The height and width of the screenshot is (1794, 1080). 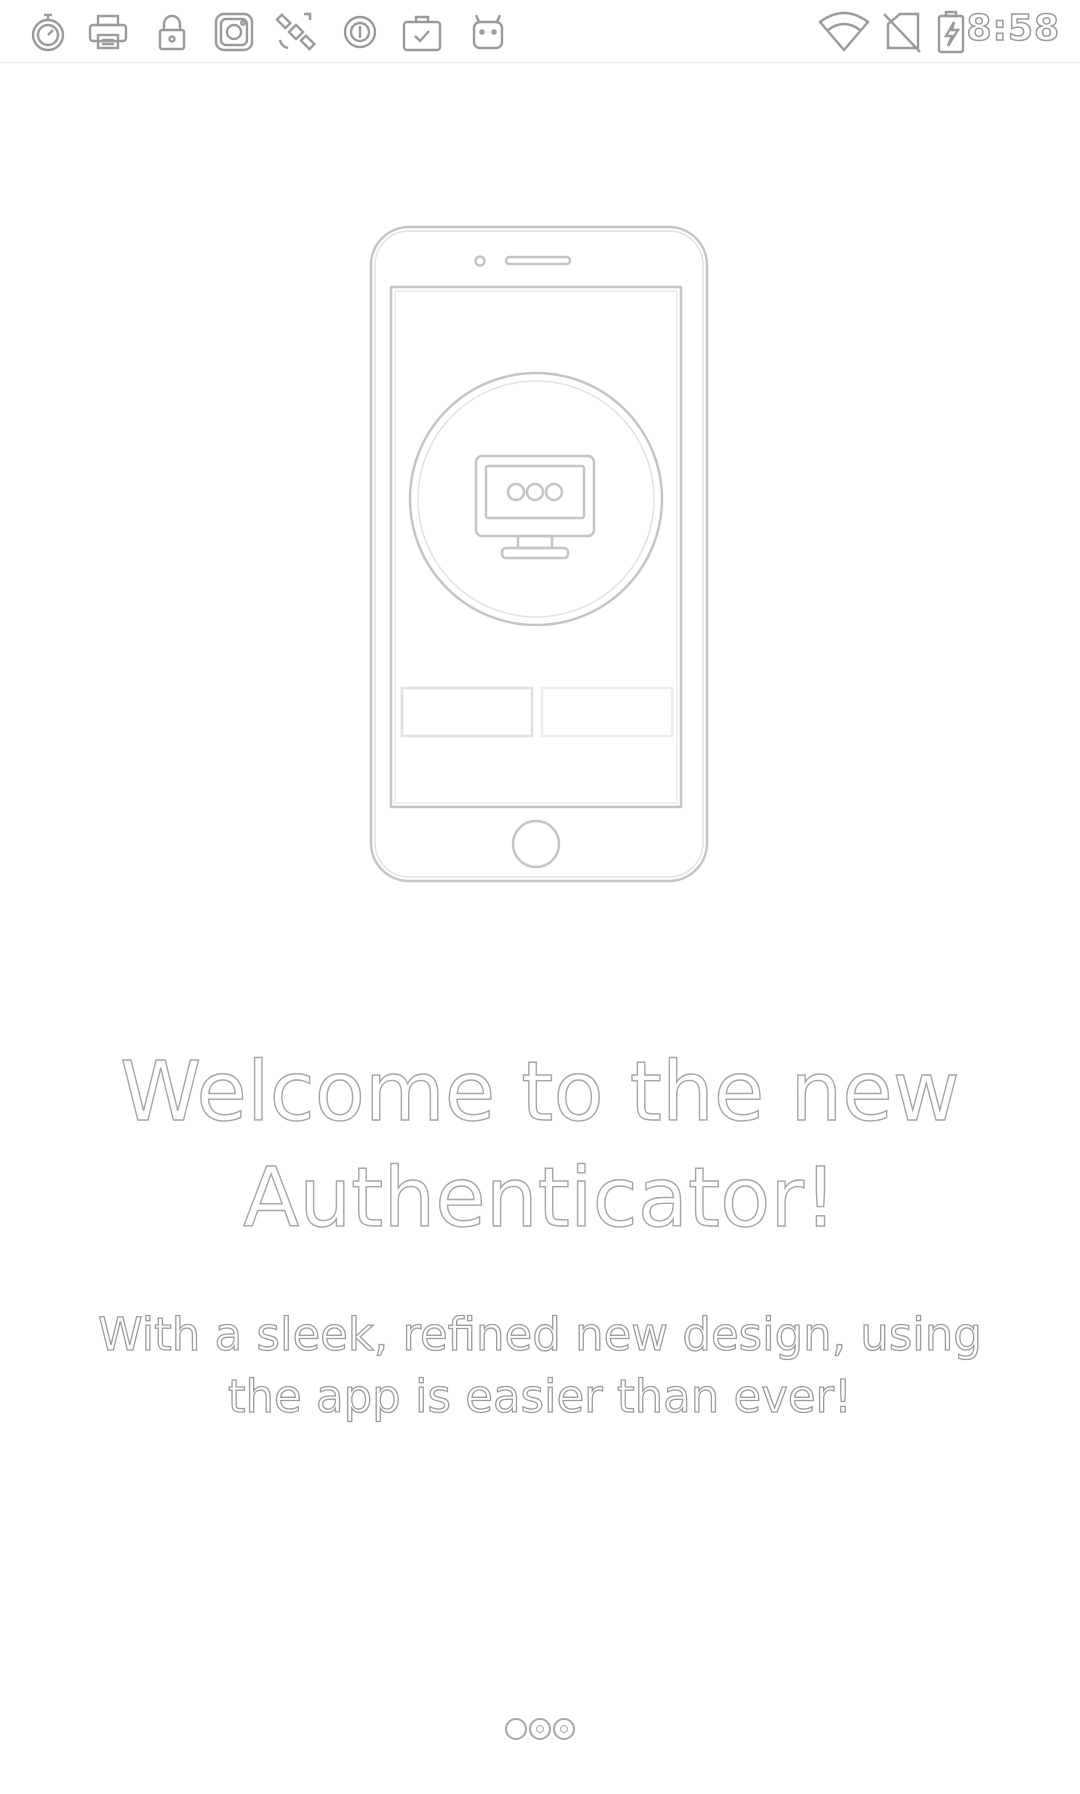 What do you see at coordinates (951, 32) in the screenshot?
I see `battery-charging-icon` at bounding box center [951, 32].